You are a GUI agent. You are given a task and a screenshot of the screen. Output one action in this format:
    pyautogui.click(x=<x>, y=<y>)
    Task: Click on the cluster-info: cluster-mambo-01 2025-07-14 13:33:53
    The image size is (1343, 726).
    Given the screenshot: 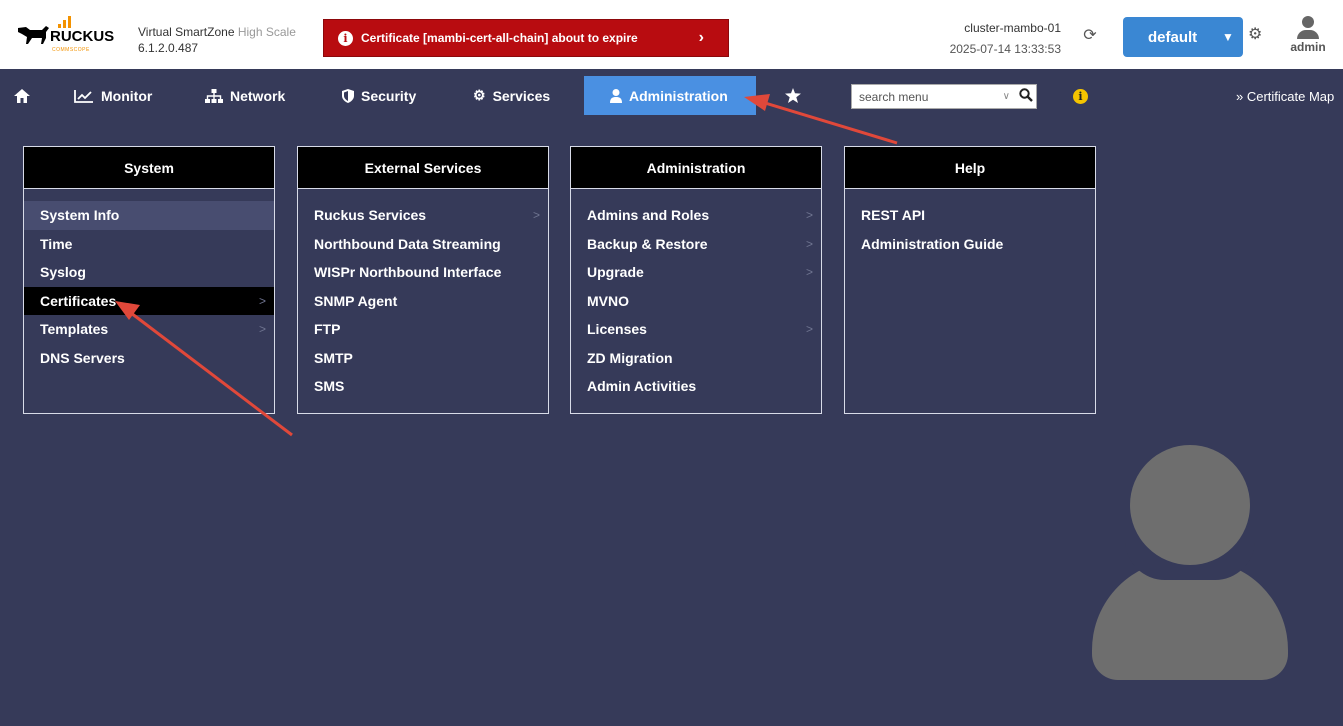 What is the action you would take?
    pyautogui.click(x=1000, y=39)
    